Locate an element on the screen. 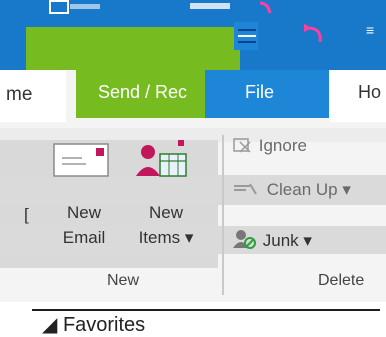 This screenshot has height=337, width=386. list-icon is located at coordinates (246, 36).